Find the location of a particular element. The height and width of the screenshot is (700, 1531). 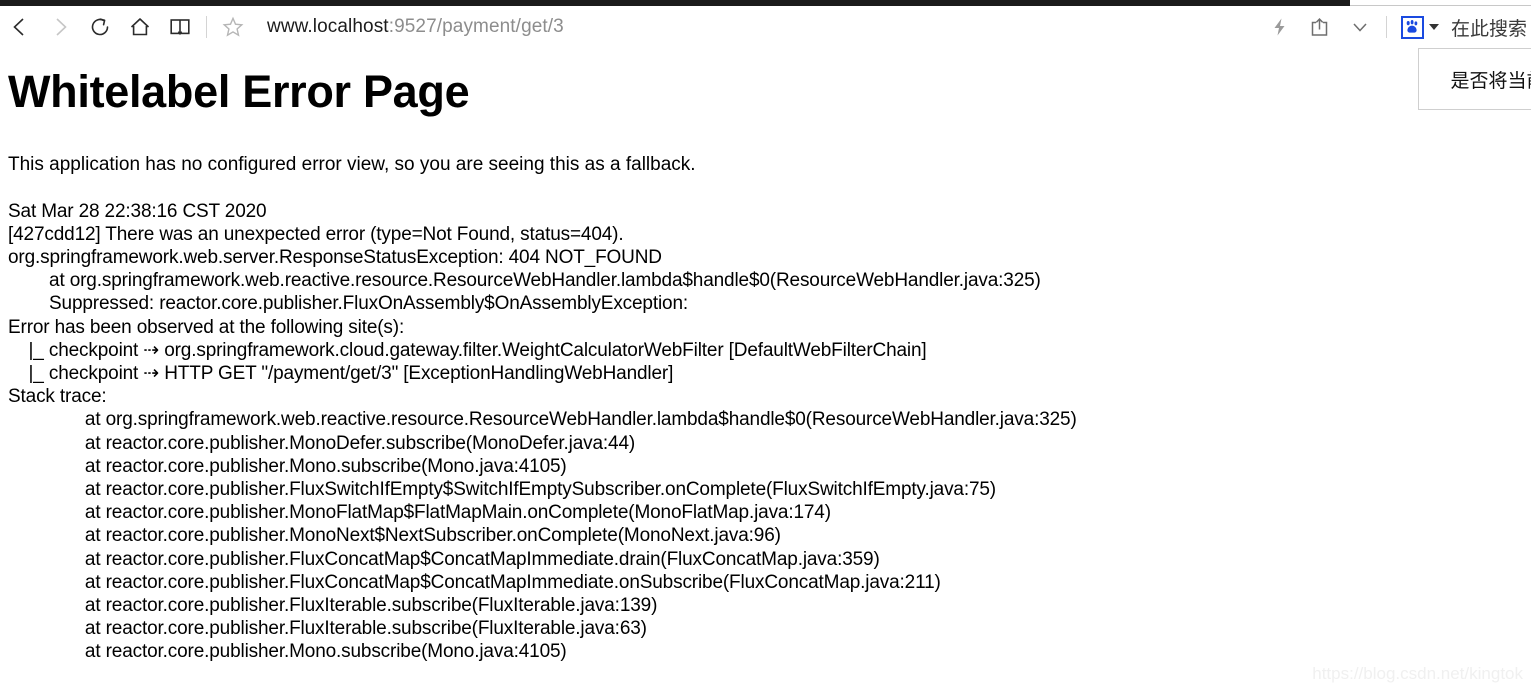

lightning-bolt-icon is located at coordinates (1280, 27).